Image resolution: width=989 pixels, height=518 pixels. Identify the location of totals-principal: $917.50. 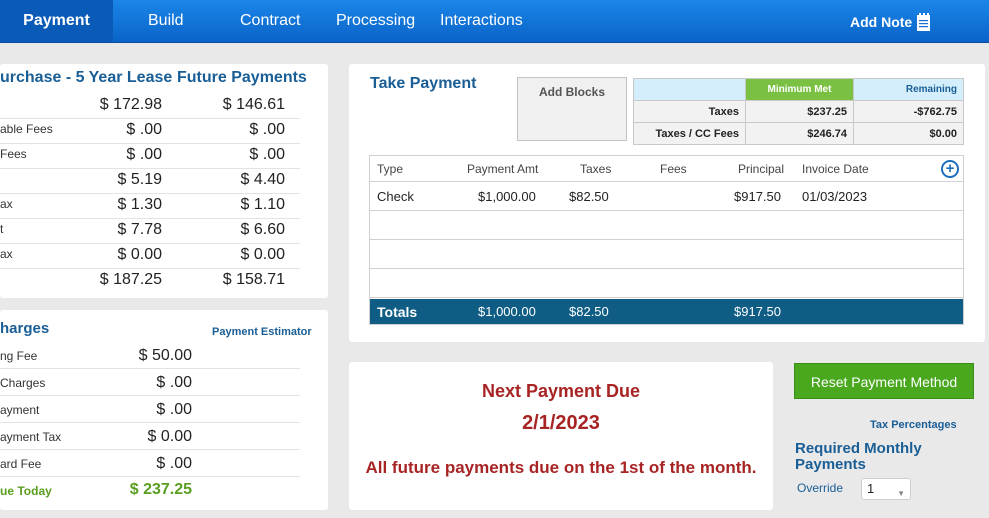
(757, 311).